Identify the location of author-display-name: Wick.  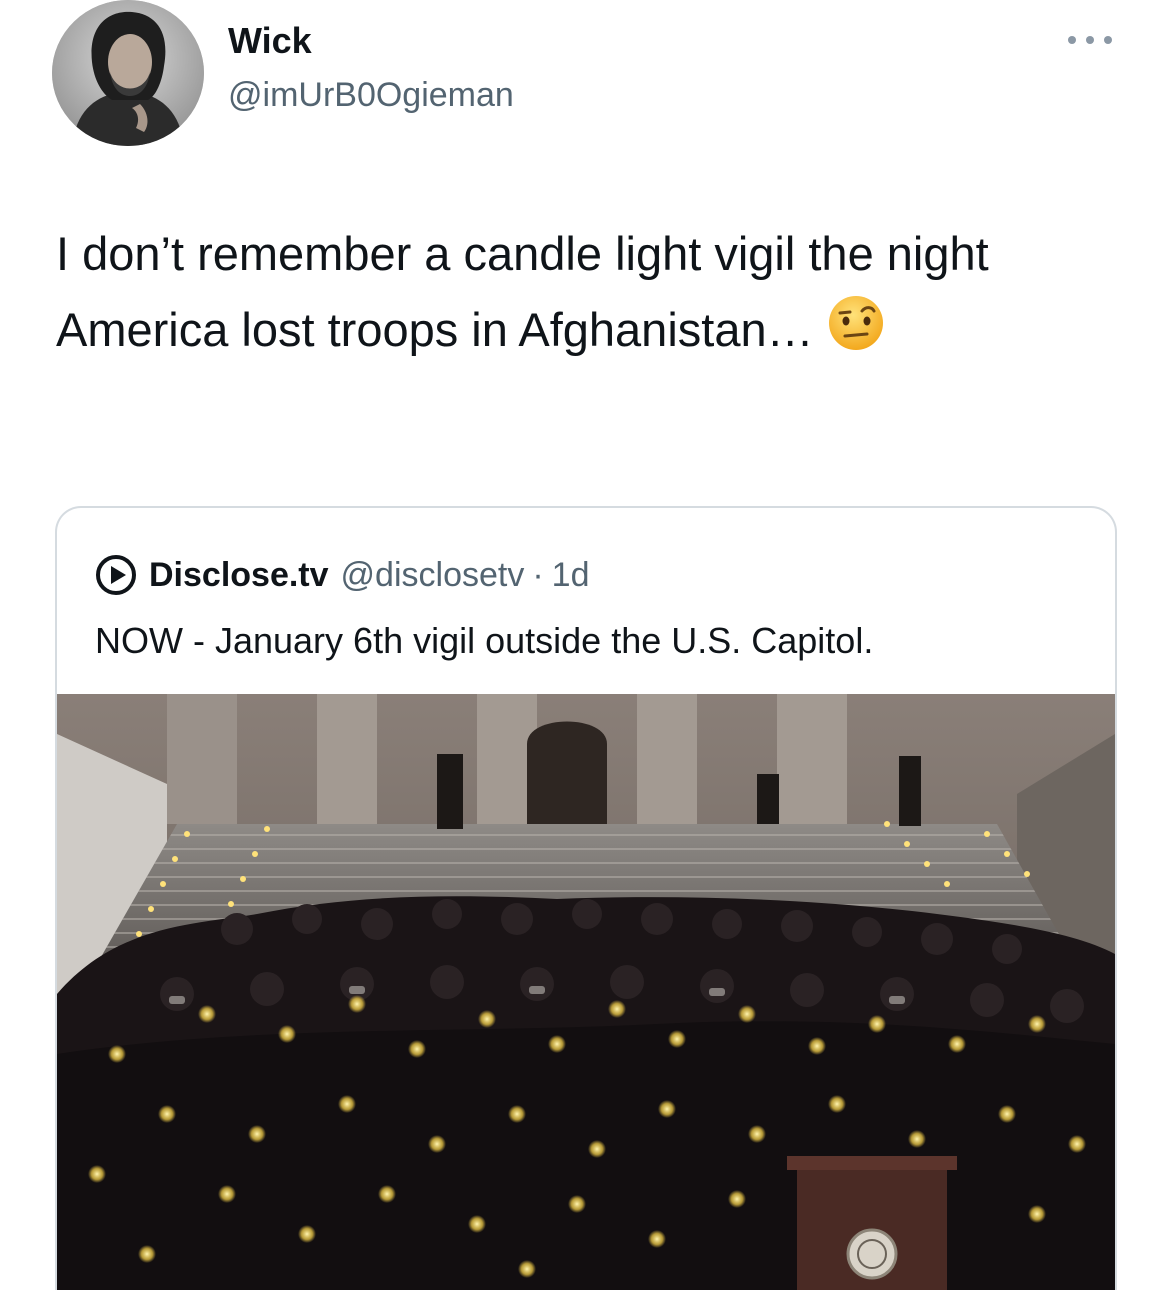
(270, 41).